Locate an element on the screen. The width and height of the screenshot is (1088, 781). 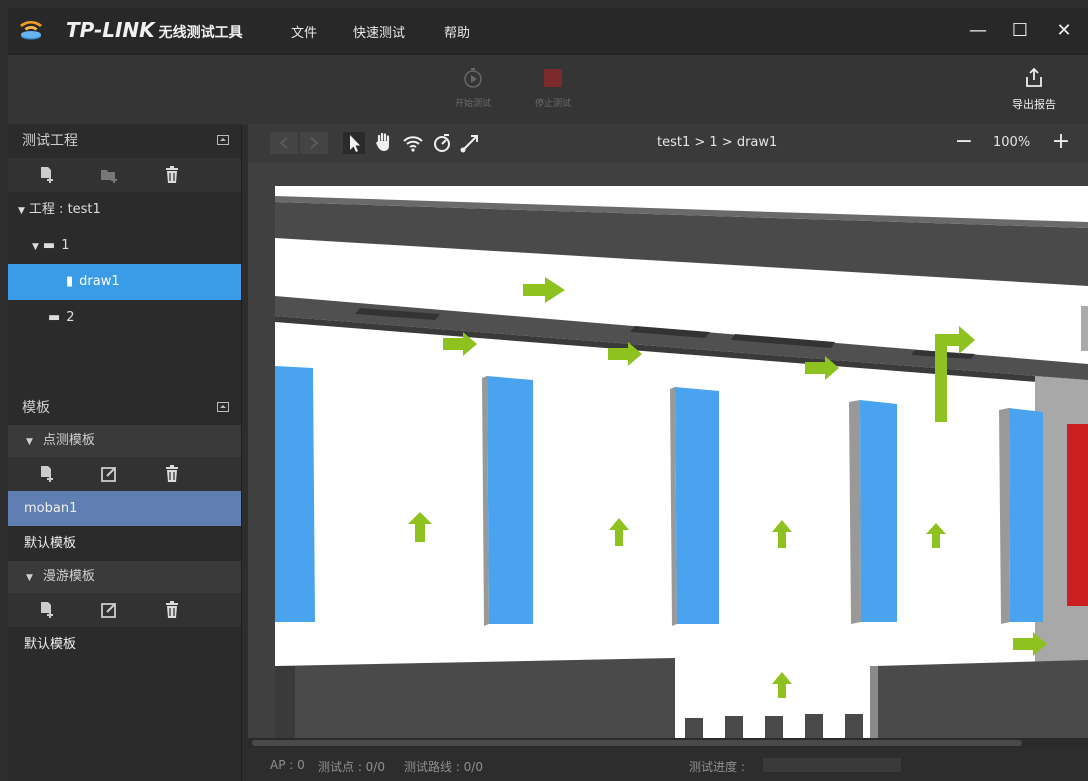
maximize-button: ☐ is located at coordinates (1020, 31).